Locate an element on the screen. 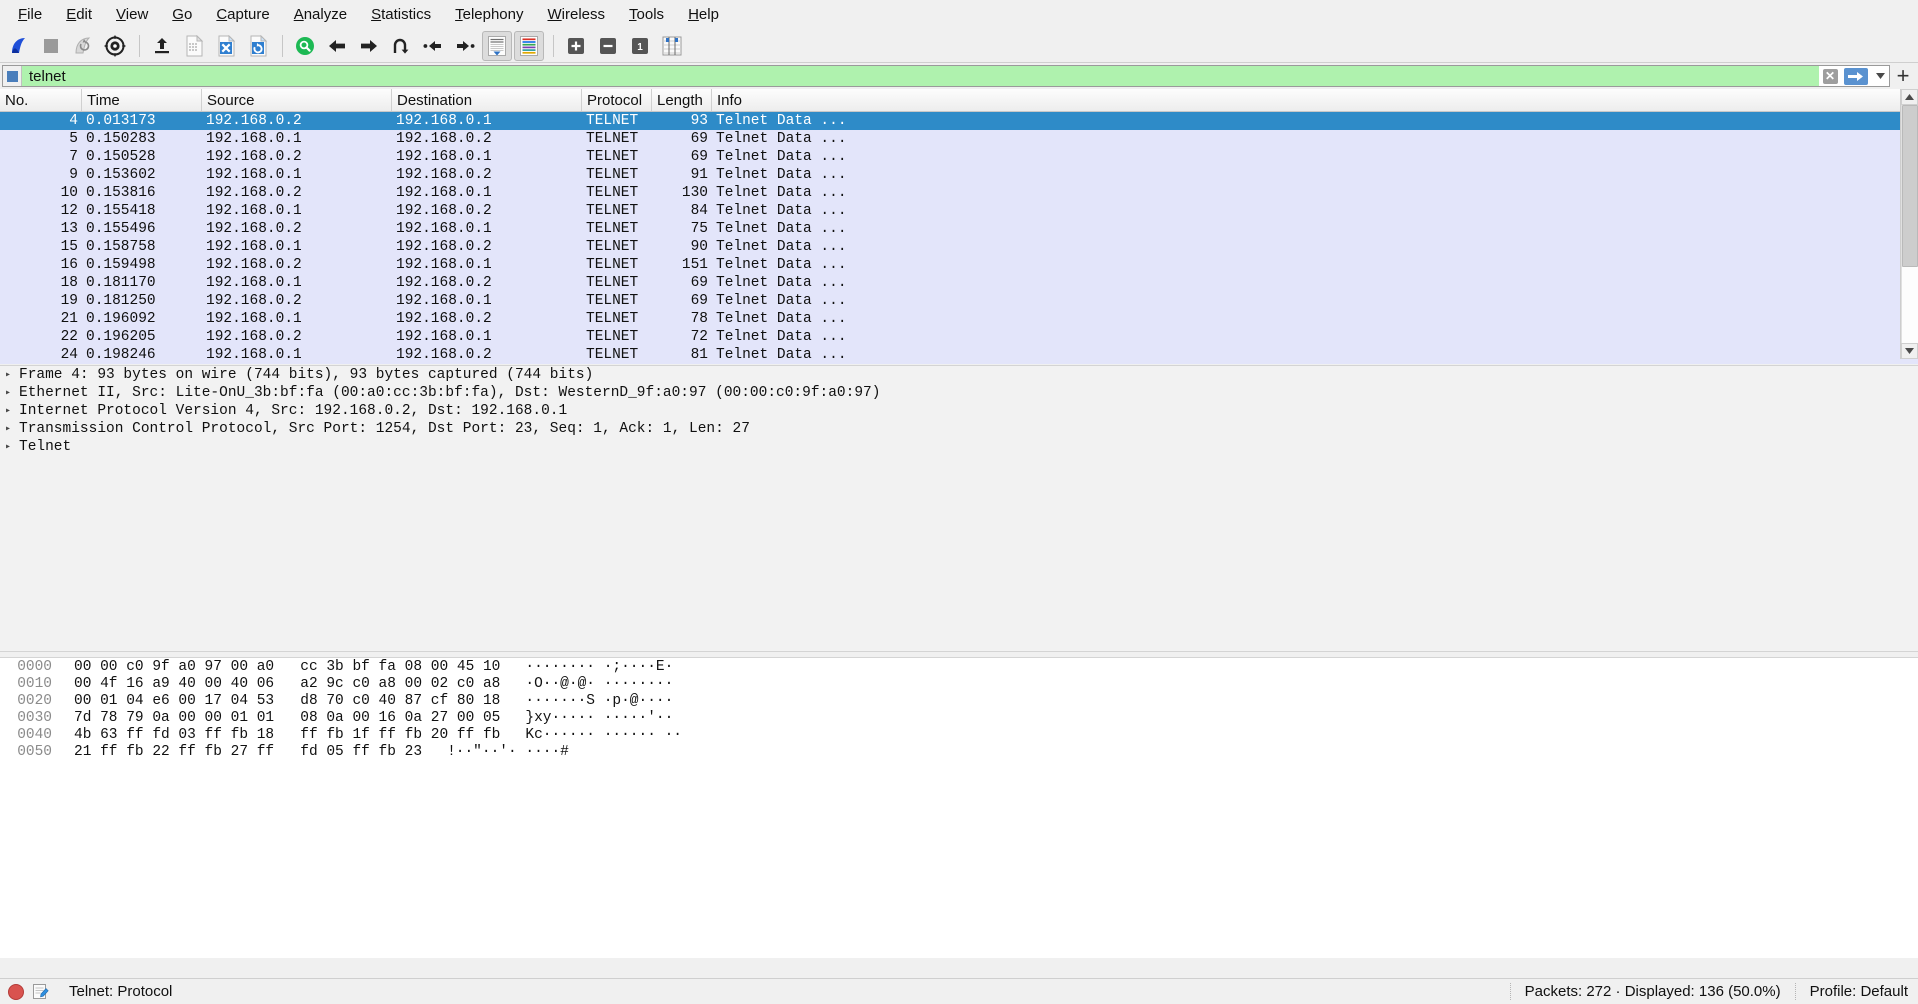 The height and width of the screenshot is (1004, 1918). apply-filter-icon is located at coordinates (1856, 76).